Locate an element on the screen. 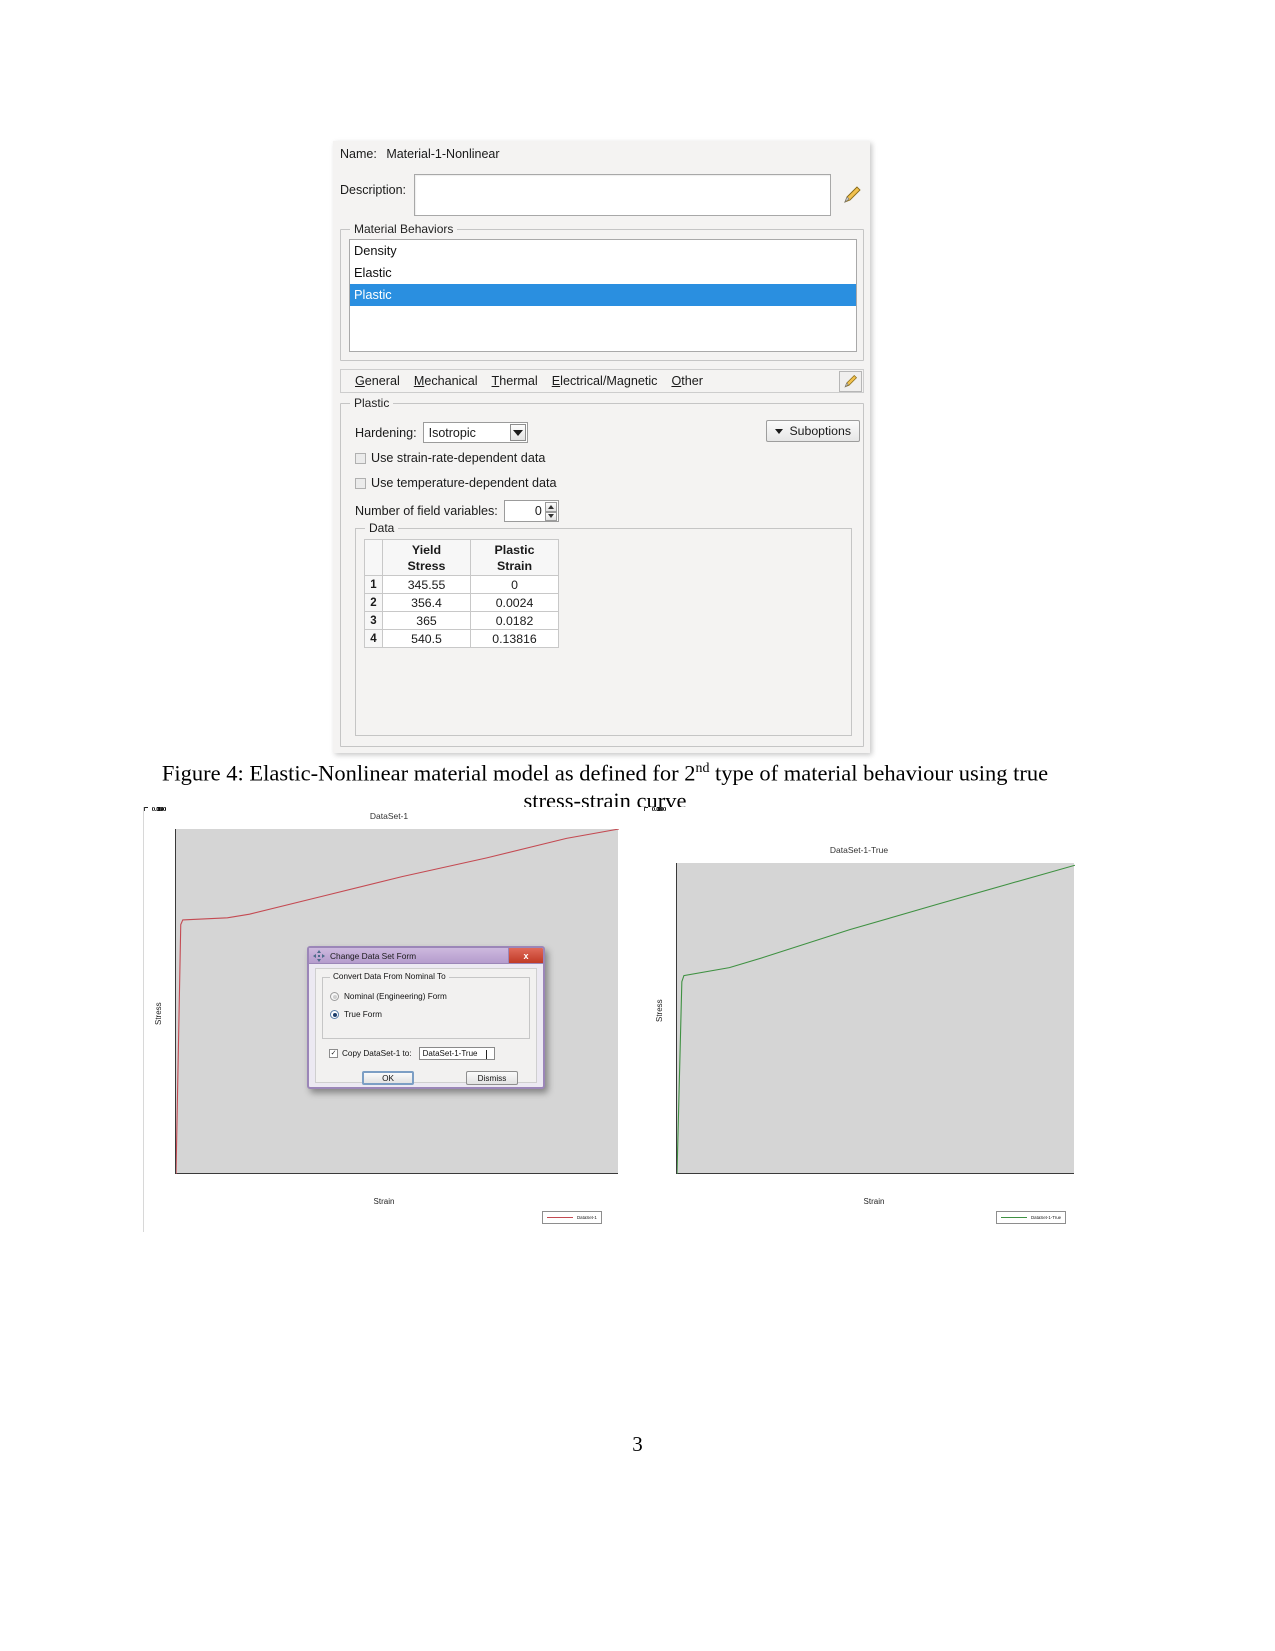 The width and height of the screenshot is (1275, 1651). ok-button: OK is located at coordinates (388, 1078).